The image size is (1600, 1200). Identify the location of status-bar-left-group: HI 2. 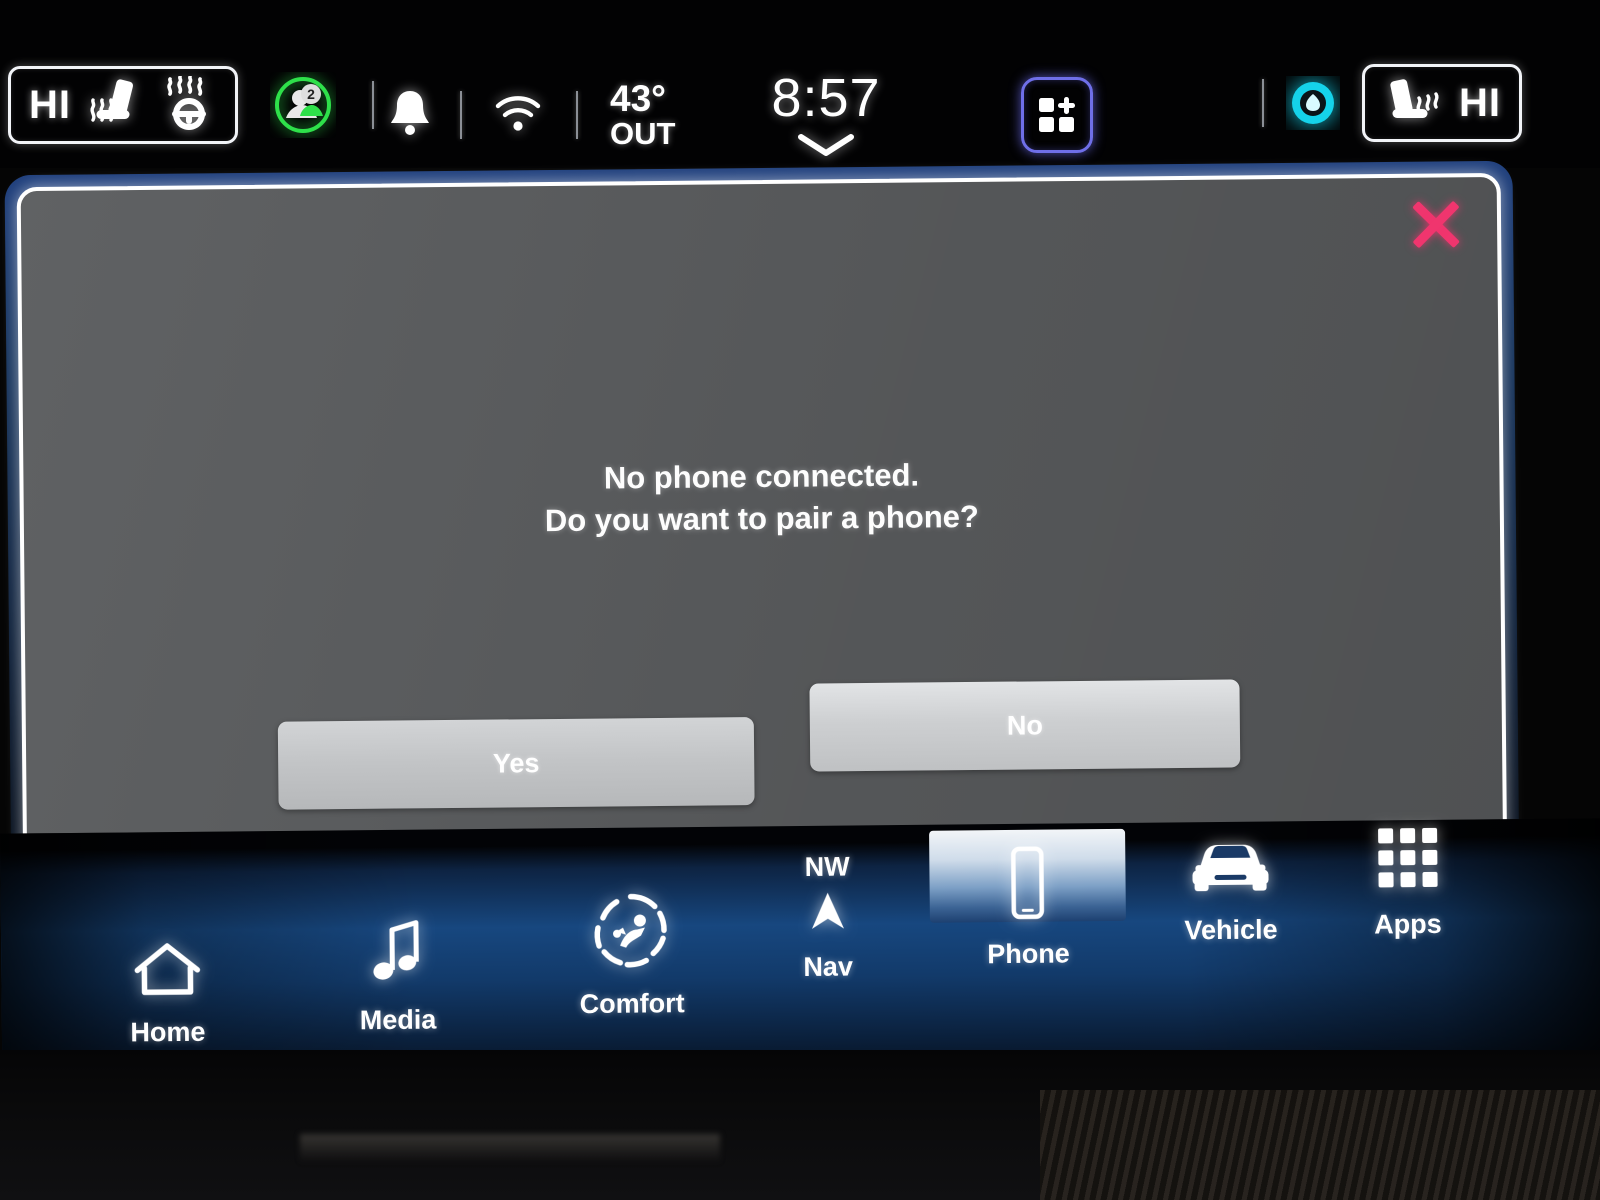
(191, 105).